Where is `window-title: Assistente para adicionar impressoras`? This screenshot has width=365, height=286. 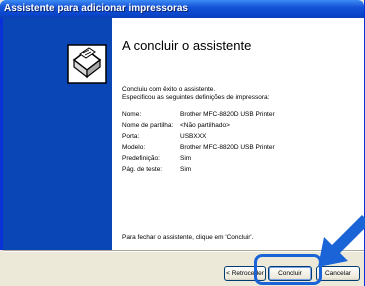
window-title: Assistente para adicionar impressoras is located at coordinates (182, 9).